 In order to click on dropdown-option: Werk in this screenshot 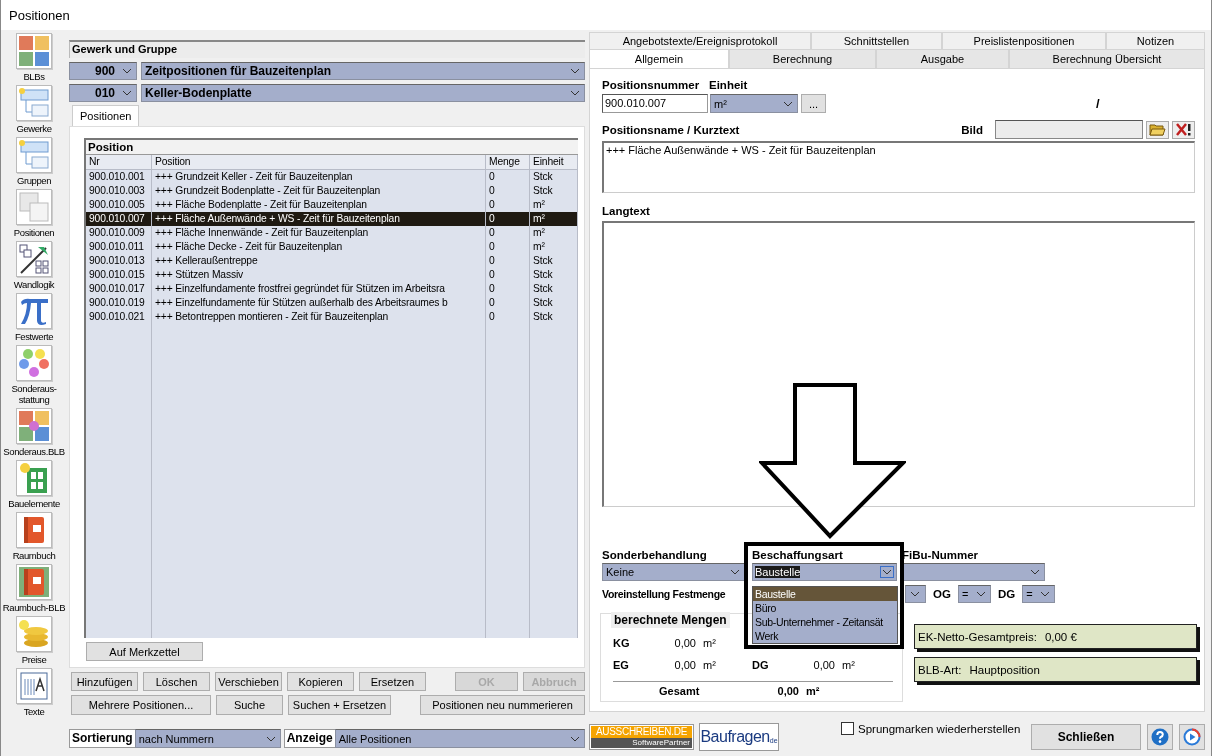, I will do `click(825, 636)`.